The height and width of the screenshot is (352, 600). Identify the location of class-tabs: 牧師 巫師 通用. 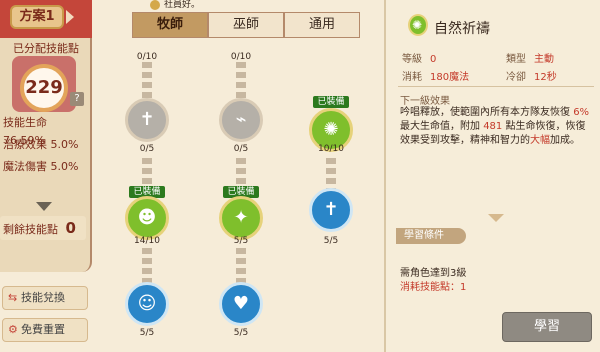
(246, 25).